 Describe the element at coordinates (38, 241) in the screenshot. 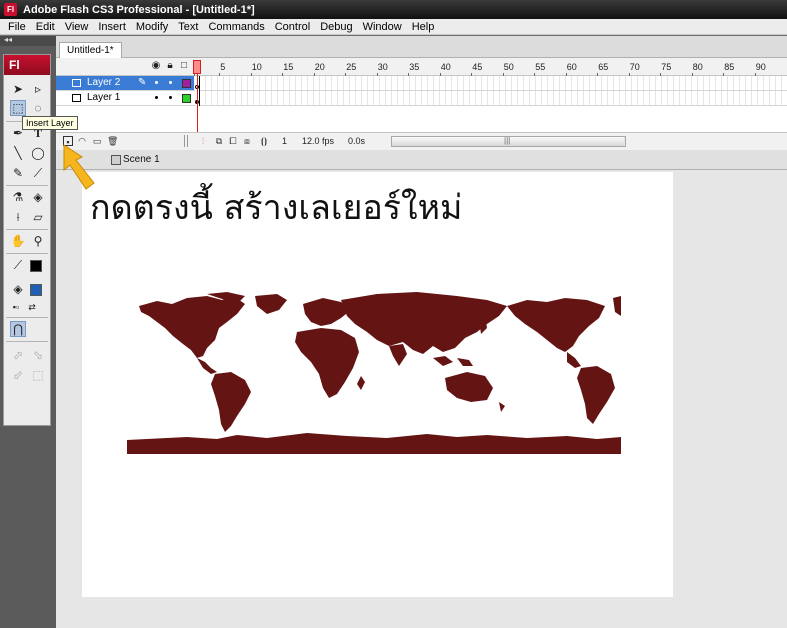

I see `zoom-tool-icon: ⚲` at that location.